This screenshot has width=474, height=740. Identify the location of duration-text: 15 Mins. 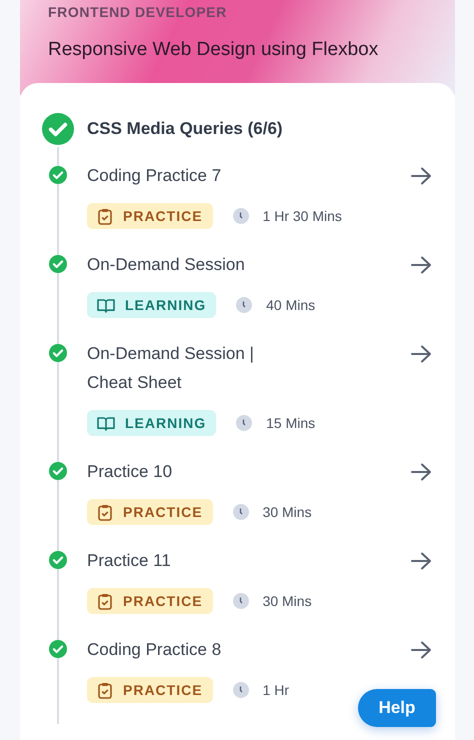
(291, 423).